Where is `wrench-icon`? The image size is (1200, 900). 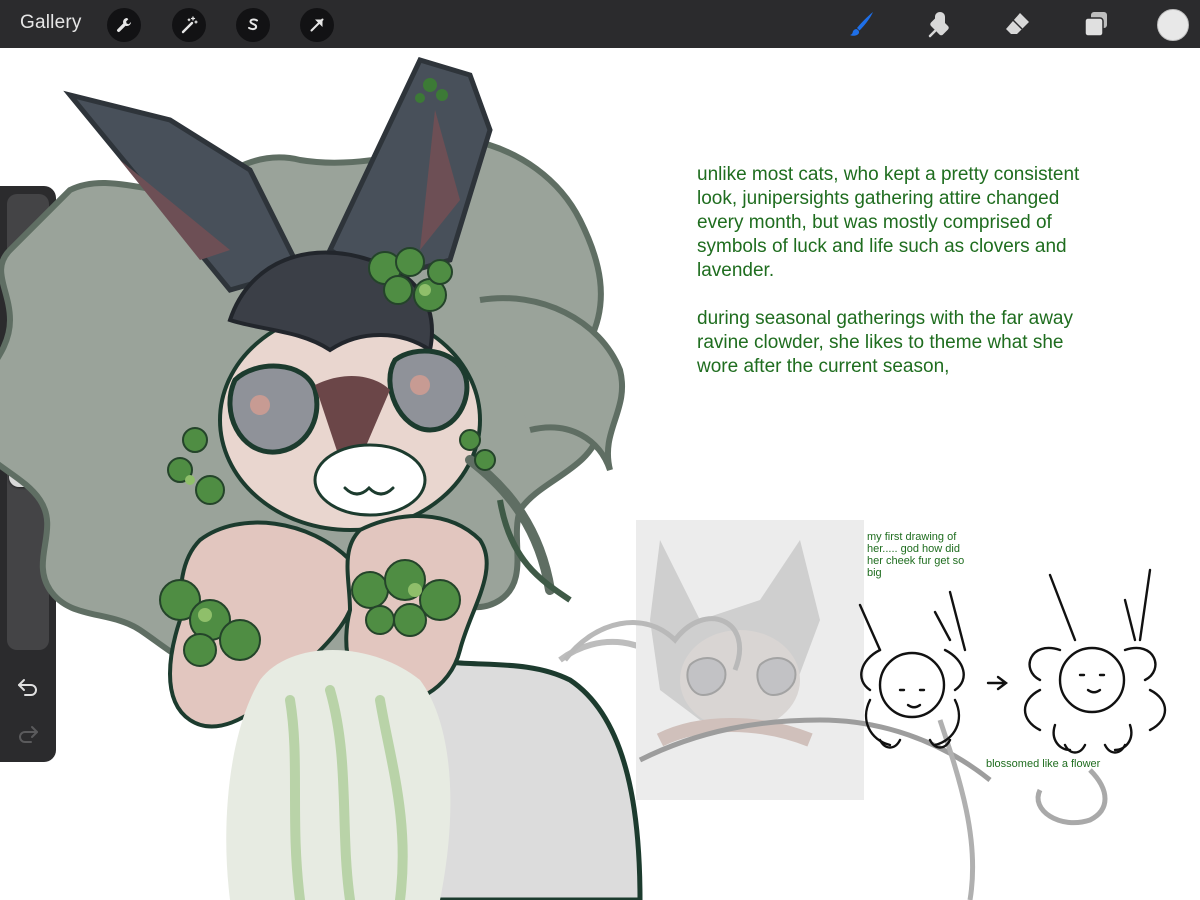
wrench-icon is located at coordinates (124, 25).